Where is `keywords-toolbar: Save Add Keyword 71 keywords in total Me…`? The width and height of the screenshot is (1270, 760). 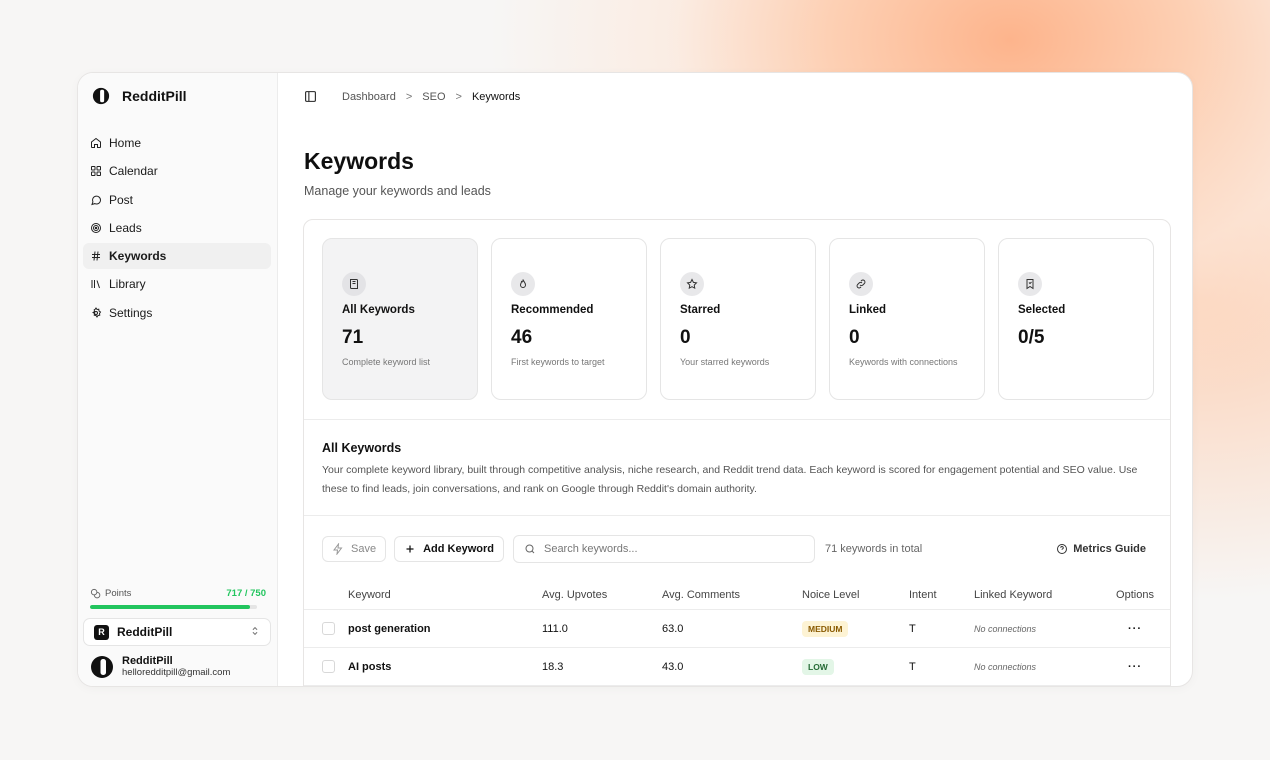 keywords-toolbar: Save Add Keyword 71 keywords in total Me… is located at coordinates (738, 549).